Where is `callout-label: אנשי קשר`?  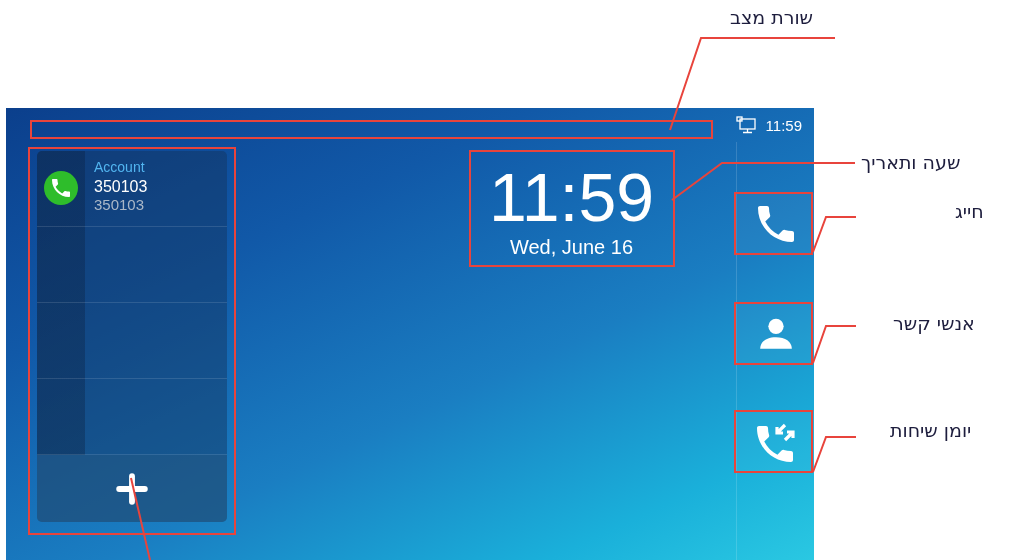 callout-label: אנשי קשר is located at coordinates (934, 323).